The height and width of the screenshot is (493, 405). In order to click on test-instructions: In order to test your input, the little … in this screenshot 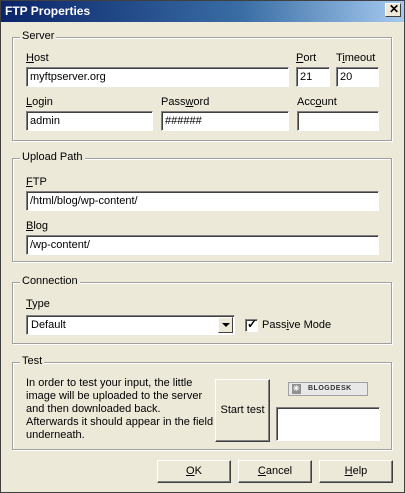, I will do `click(121, 409)`.